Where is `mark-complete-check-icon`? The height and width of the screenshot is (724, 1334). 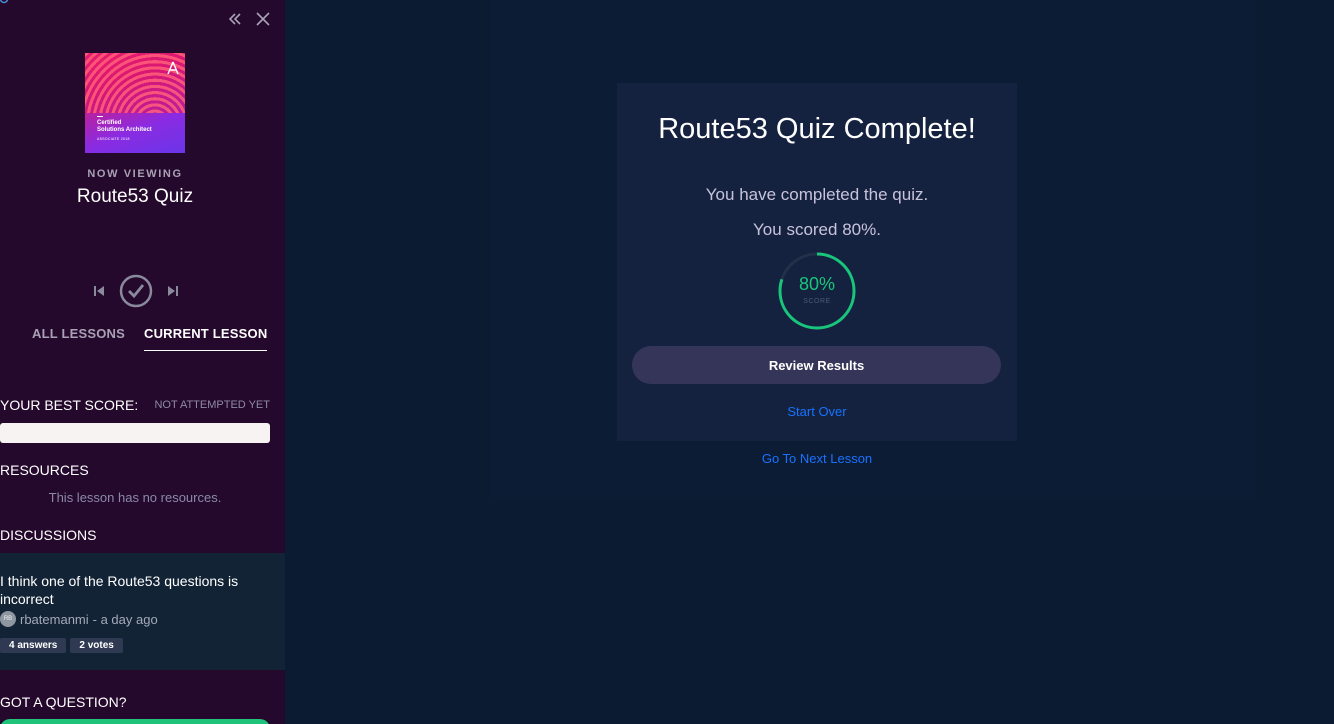
mark-complete-check-icon is located at coordinates (136, 293).